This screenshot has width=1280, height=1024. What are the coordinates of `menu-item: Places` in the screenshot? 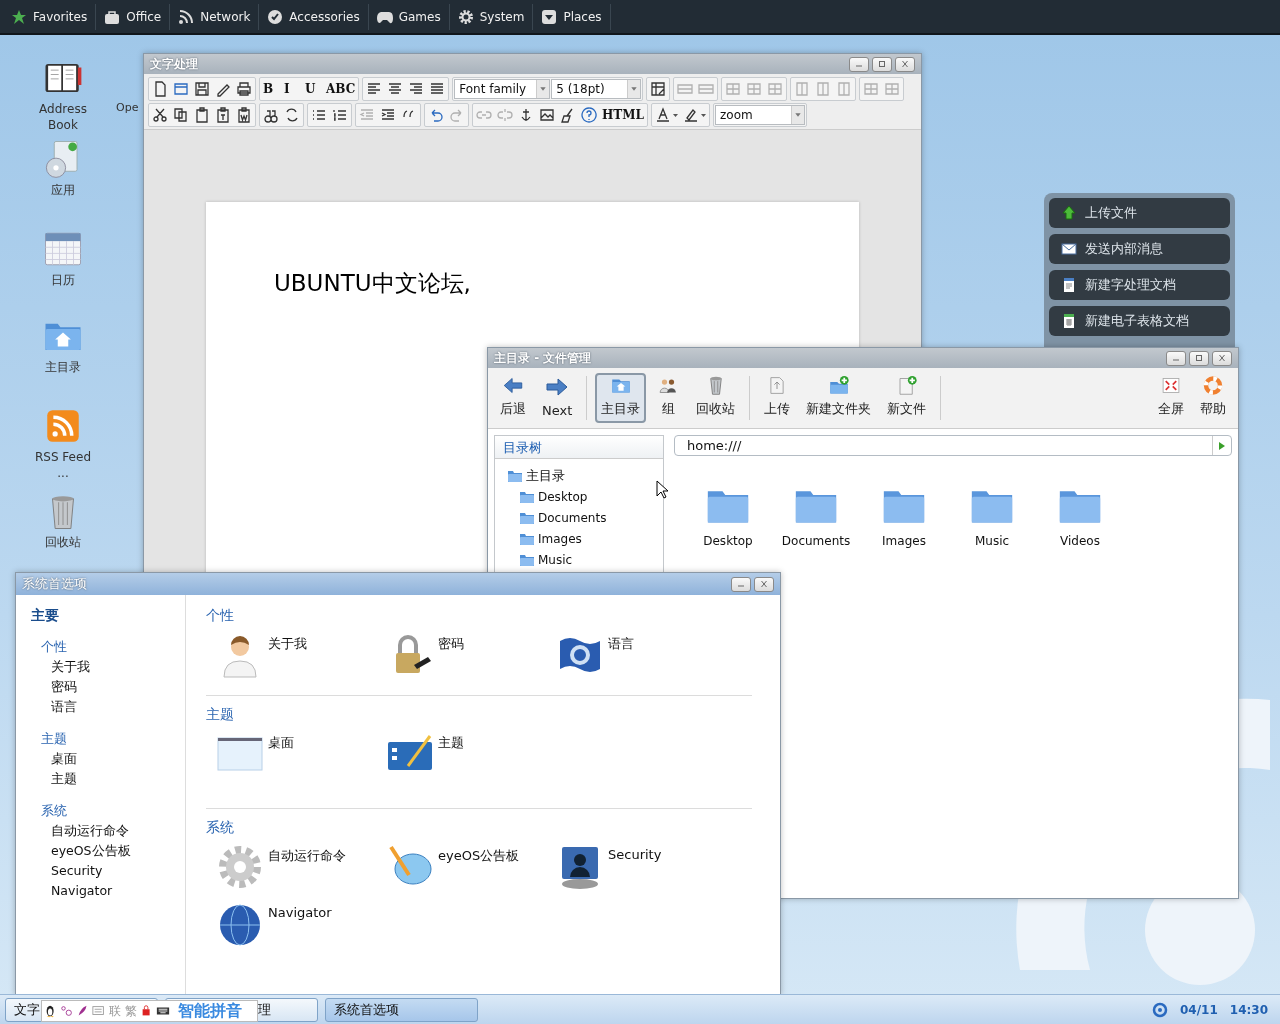 It's located at (572, 16).